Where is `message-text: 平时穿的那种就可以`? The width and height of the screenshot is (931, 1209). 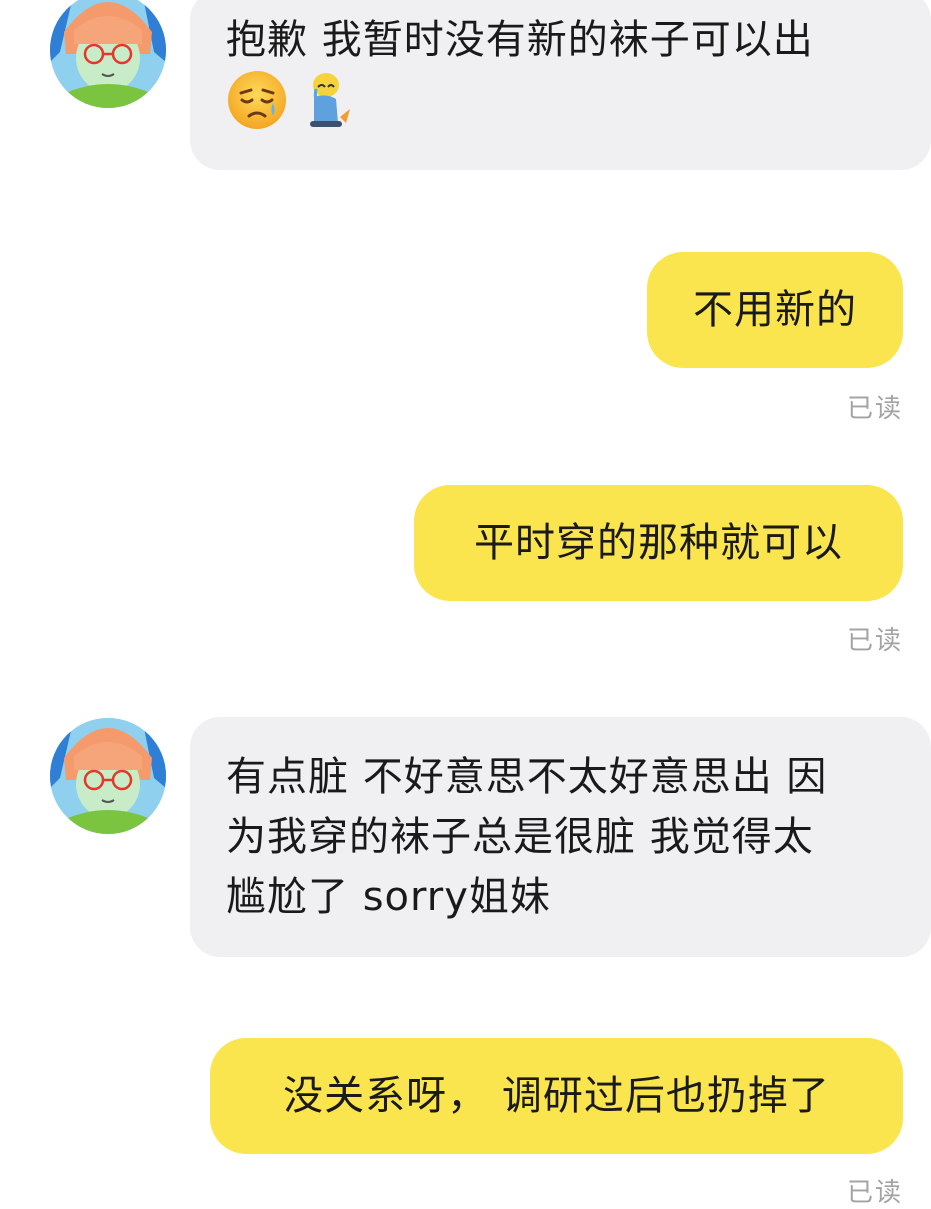
message-text: 平时穿的那种就可以 is located at coordinates (658, 543).